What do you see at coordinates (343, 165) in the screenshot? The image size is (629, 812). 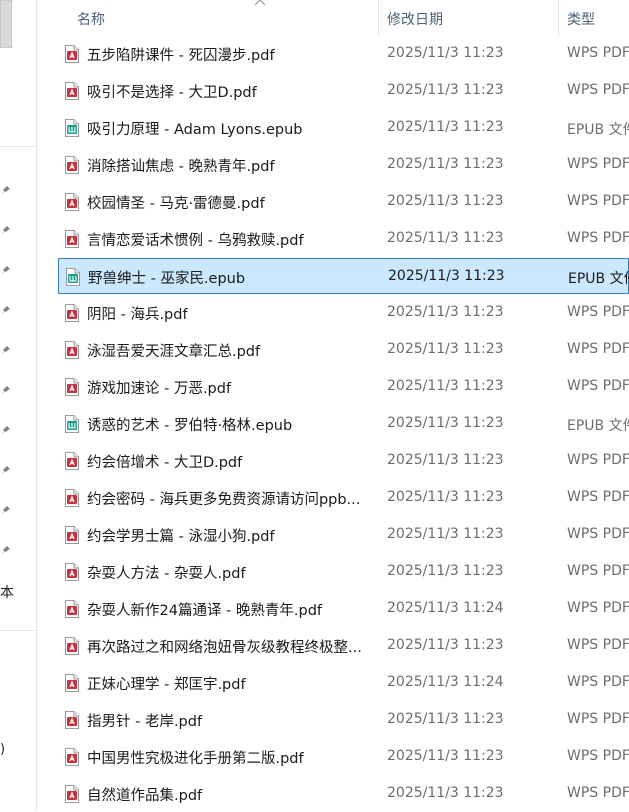 I see `file-row: 消除搭讪焦虑 - 晚熟青年.pdf 2025/11/3 11:23 WPS PDF` at bounding box center [343, 165].